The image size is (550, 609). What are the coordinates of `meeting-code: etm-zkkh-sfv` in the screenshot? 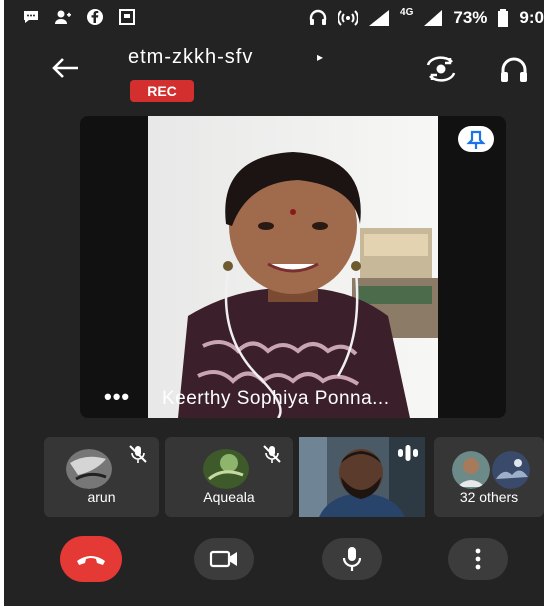 It's located at (190, 57).